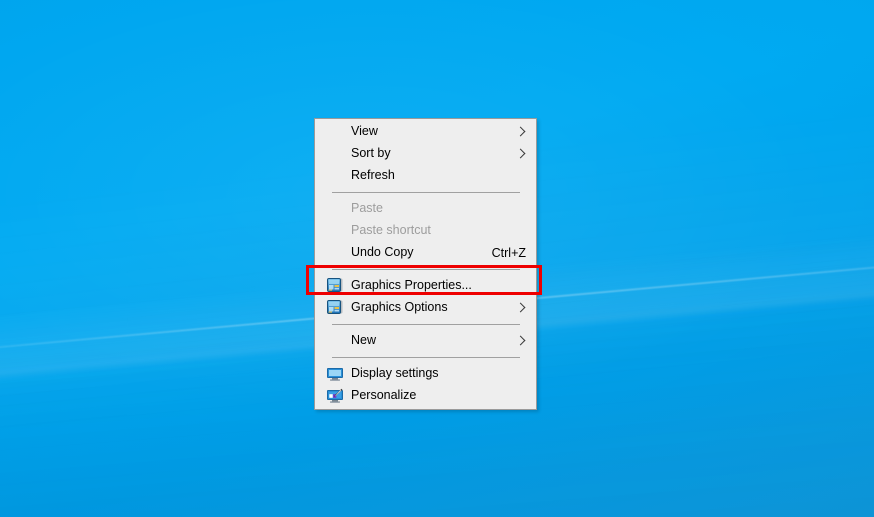 This screenshot has width=874, height=517. Describe the element at coordinates (425, 132) in the screenshot. I see `menu-item-view: View` at that location.